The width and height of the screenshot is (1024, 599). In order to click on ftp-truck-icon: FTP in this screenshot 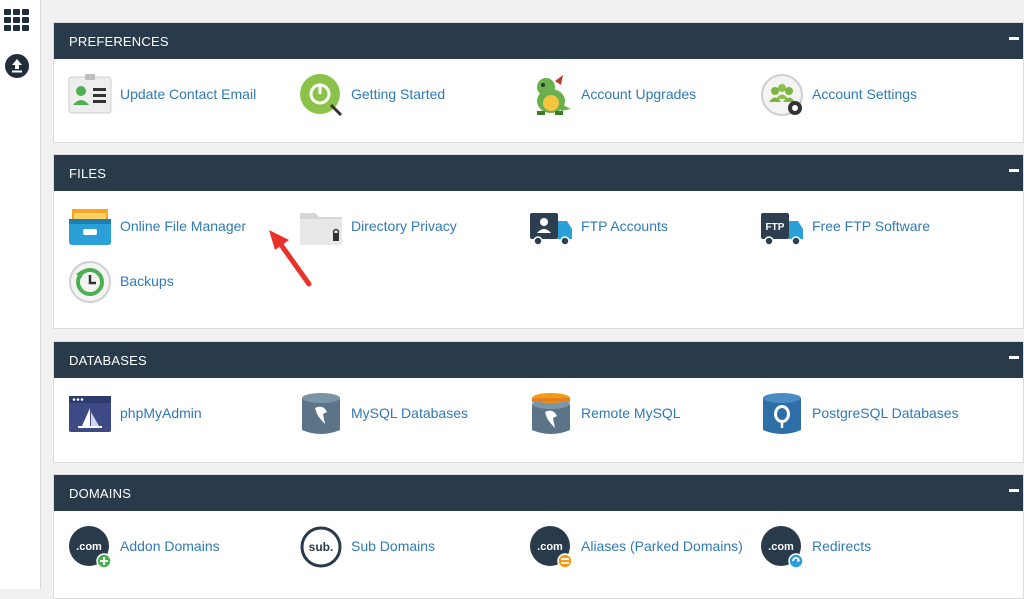, I will do `click(782, 229)`.